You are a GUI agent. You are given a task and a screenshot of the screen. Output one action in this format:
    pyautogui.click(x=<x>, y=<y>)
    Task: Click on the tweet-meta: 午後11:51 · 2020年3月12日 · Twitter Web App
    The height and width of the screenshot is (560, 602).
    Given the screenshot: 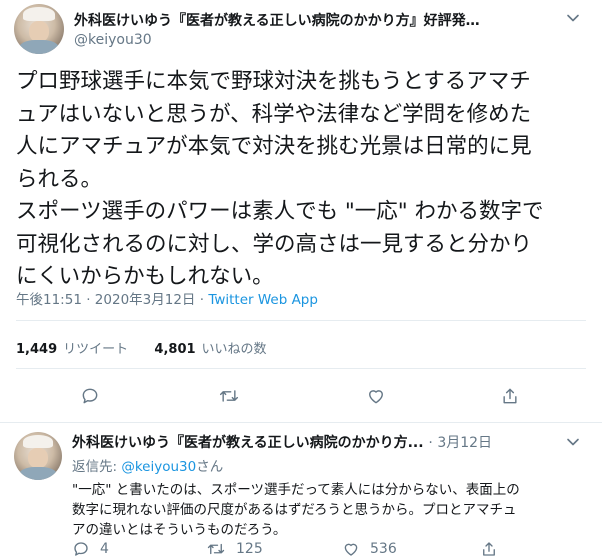 What is the action you would take?
    pyautogui.click(x=167, y=298)
    